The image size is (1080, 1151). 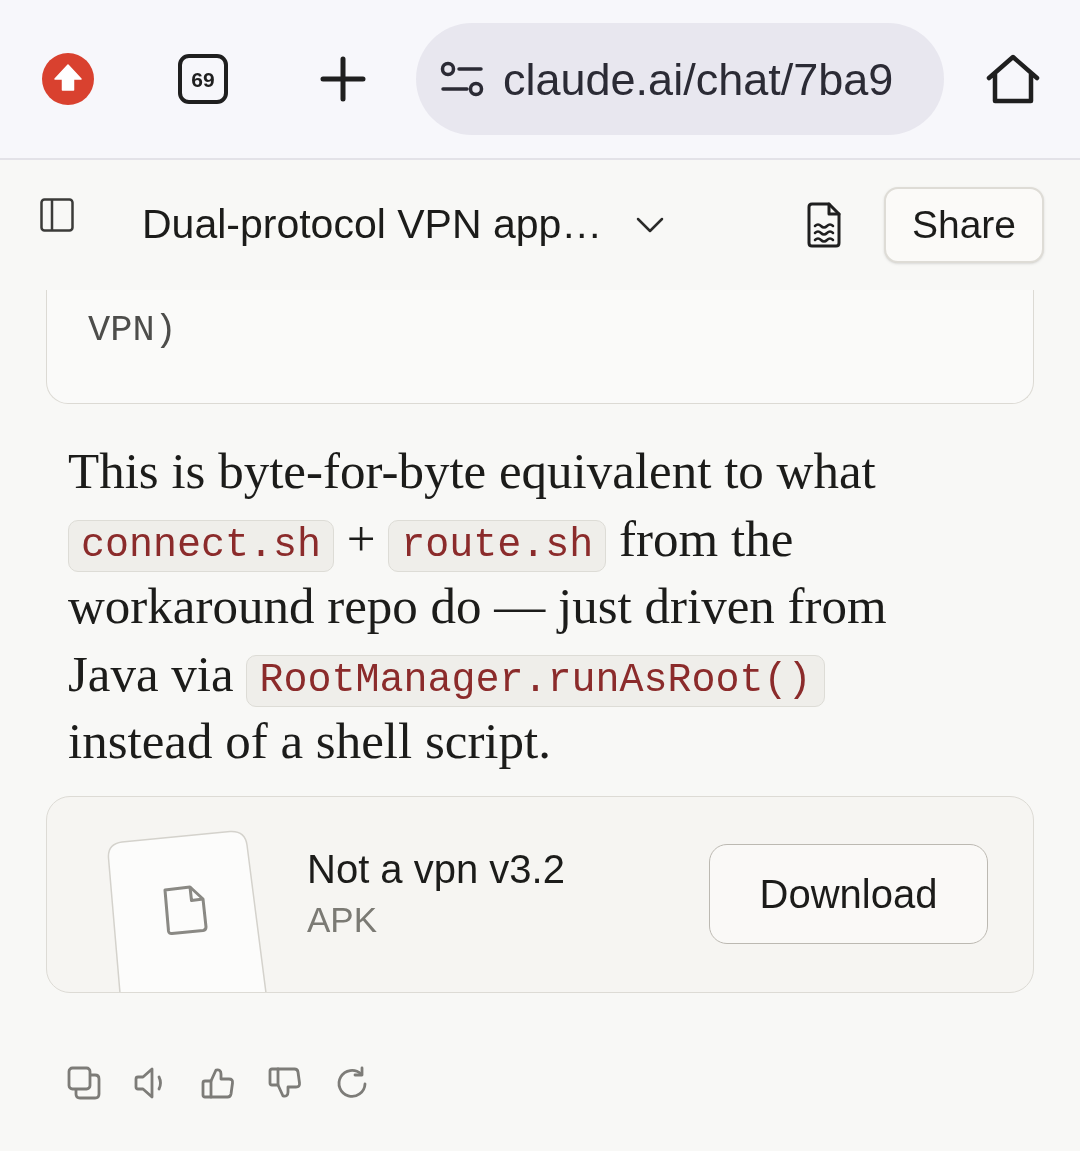 I want to click on share-button: Share, so click(x=964, y=225).